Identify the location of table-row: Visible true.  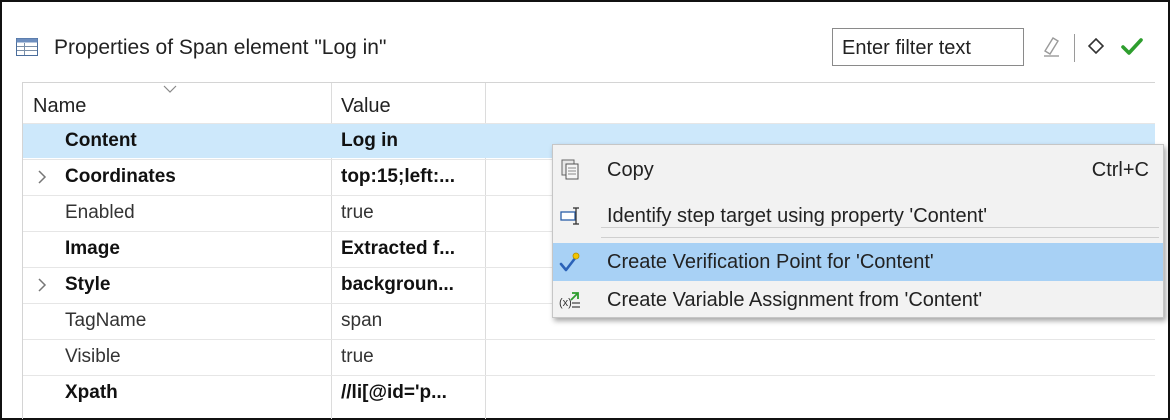
(589, 356).